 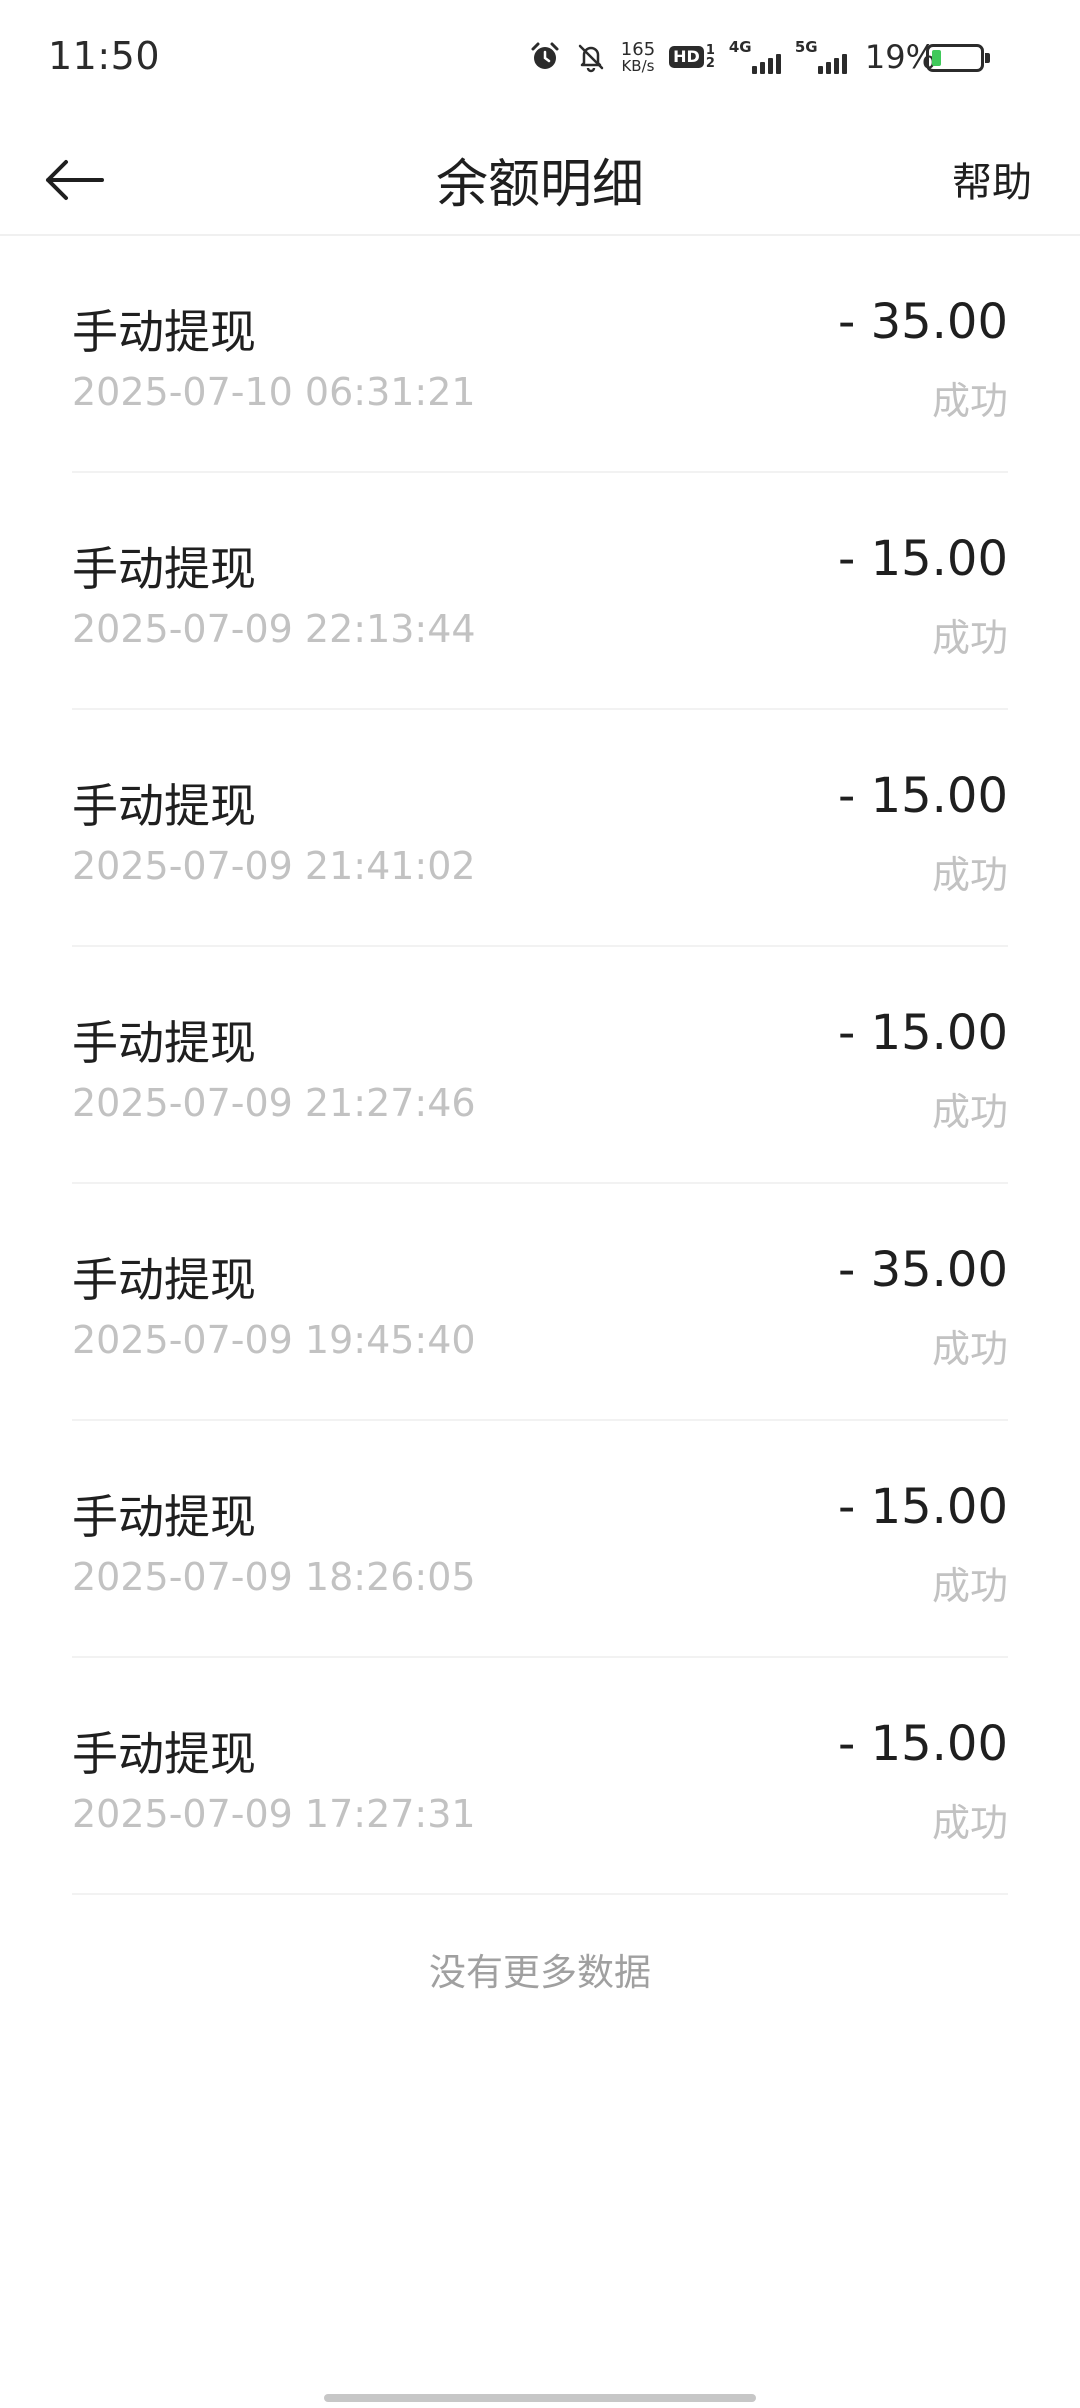 What do you see at coordinates (540, 354) in the screenshot?
I see `list-item: 手动提现 - 35.00 2025-07-10 06:31:21 成功` at bounding box center [540, 354].